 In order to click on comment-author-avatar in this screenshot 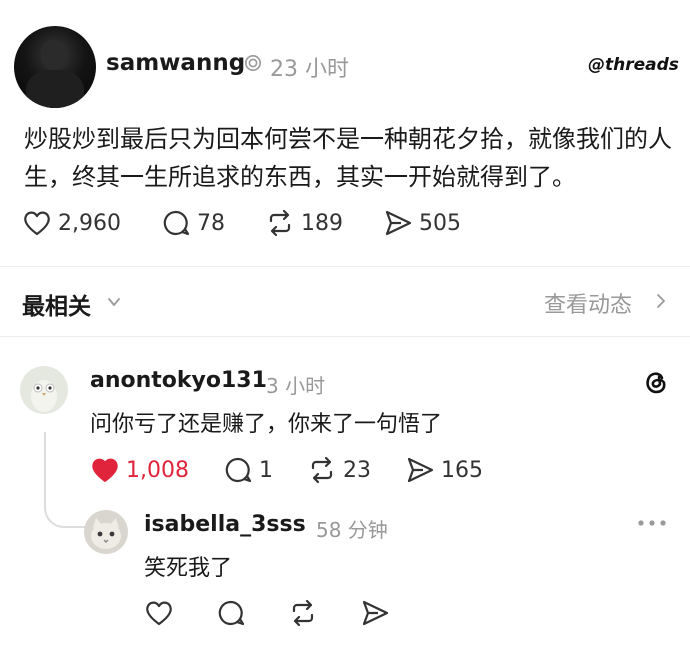, I will do `click(44, 390)`.